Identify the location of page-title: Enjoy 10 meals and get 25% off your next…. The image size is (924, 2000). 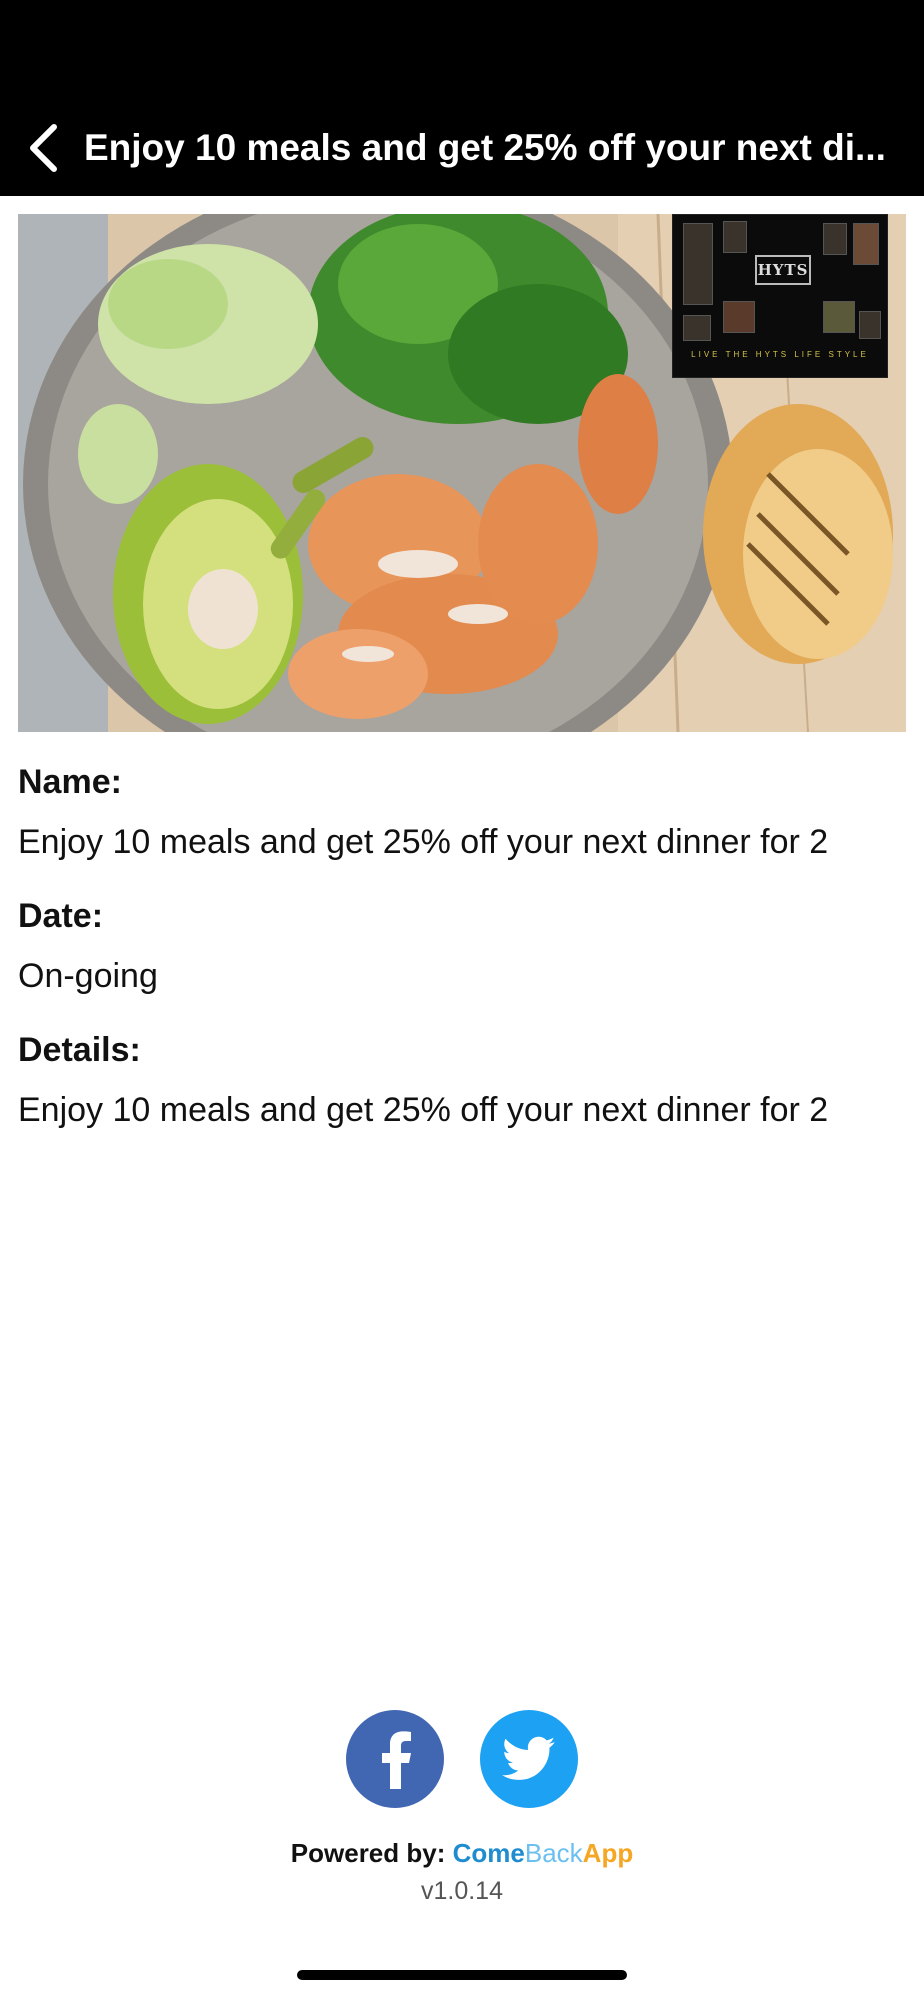
(485, 147).